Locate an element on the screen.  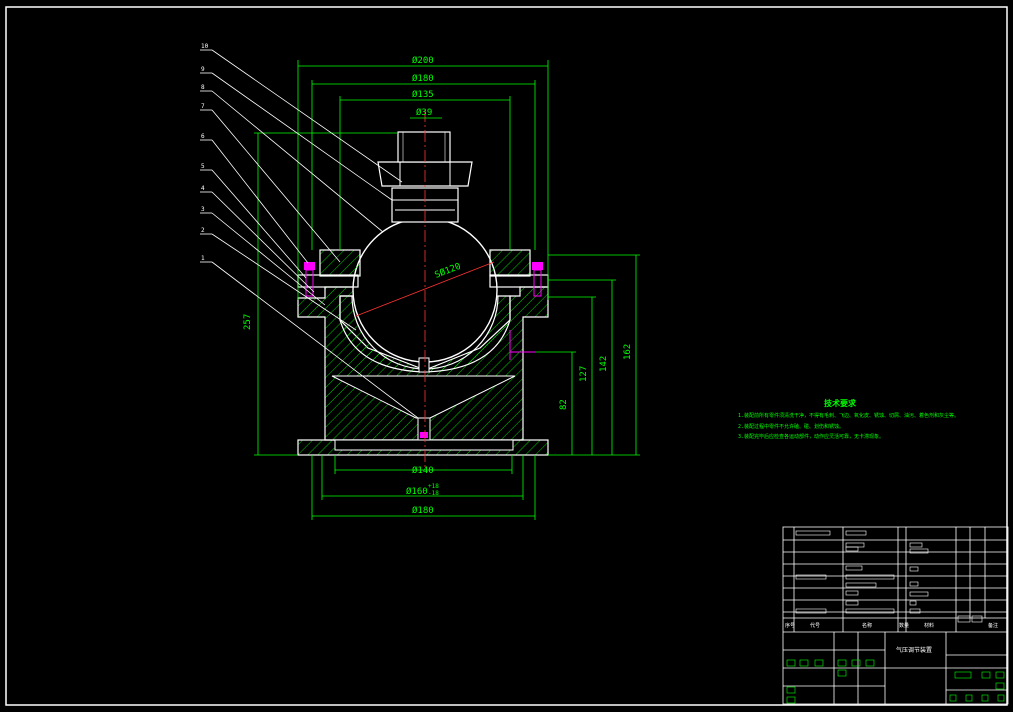
dim-d135: Ø135 is located at coordinates (423, 94).